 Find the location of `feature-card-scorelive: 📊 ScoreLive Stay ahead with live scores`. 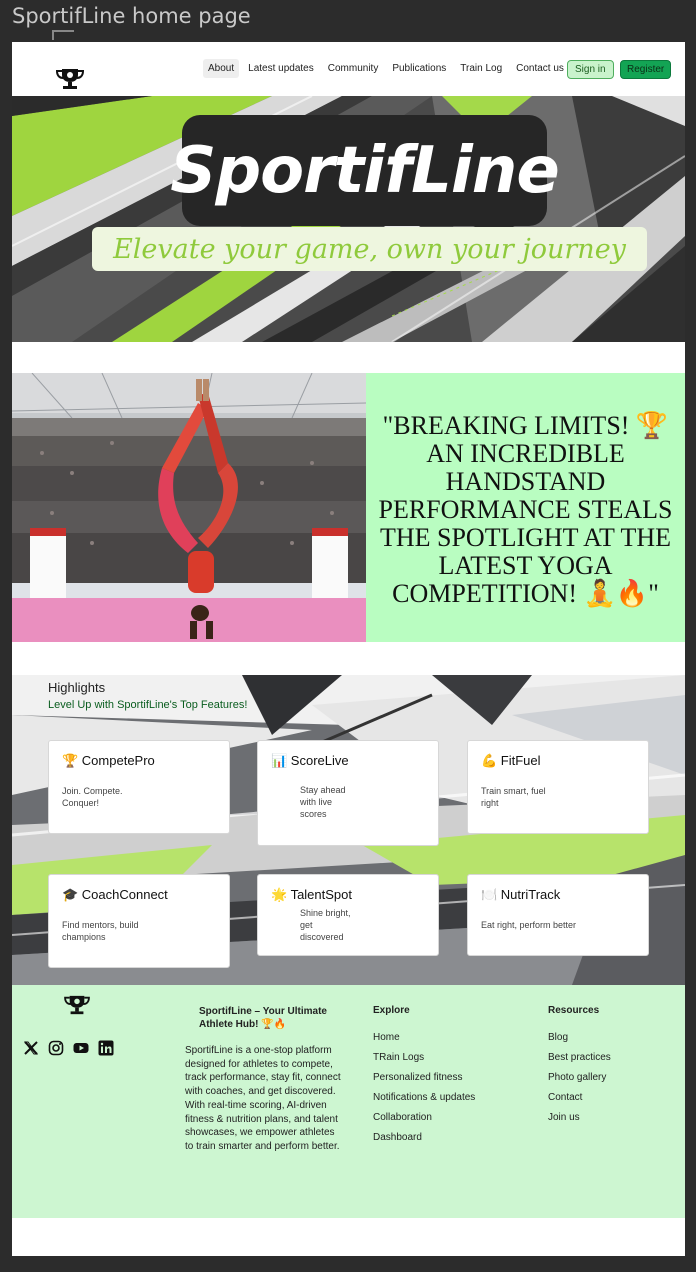

feature-card-scorelive: 📊 ScoreLive Stay ahead with live scores is located at coordinates (348, 793).